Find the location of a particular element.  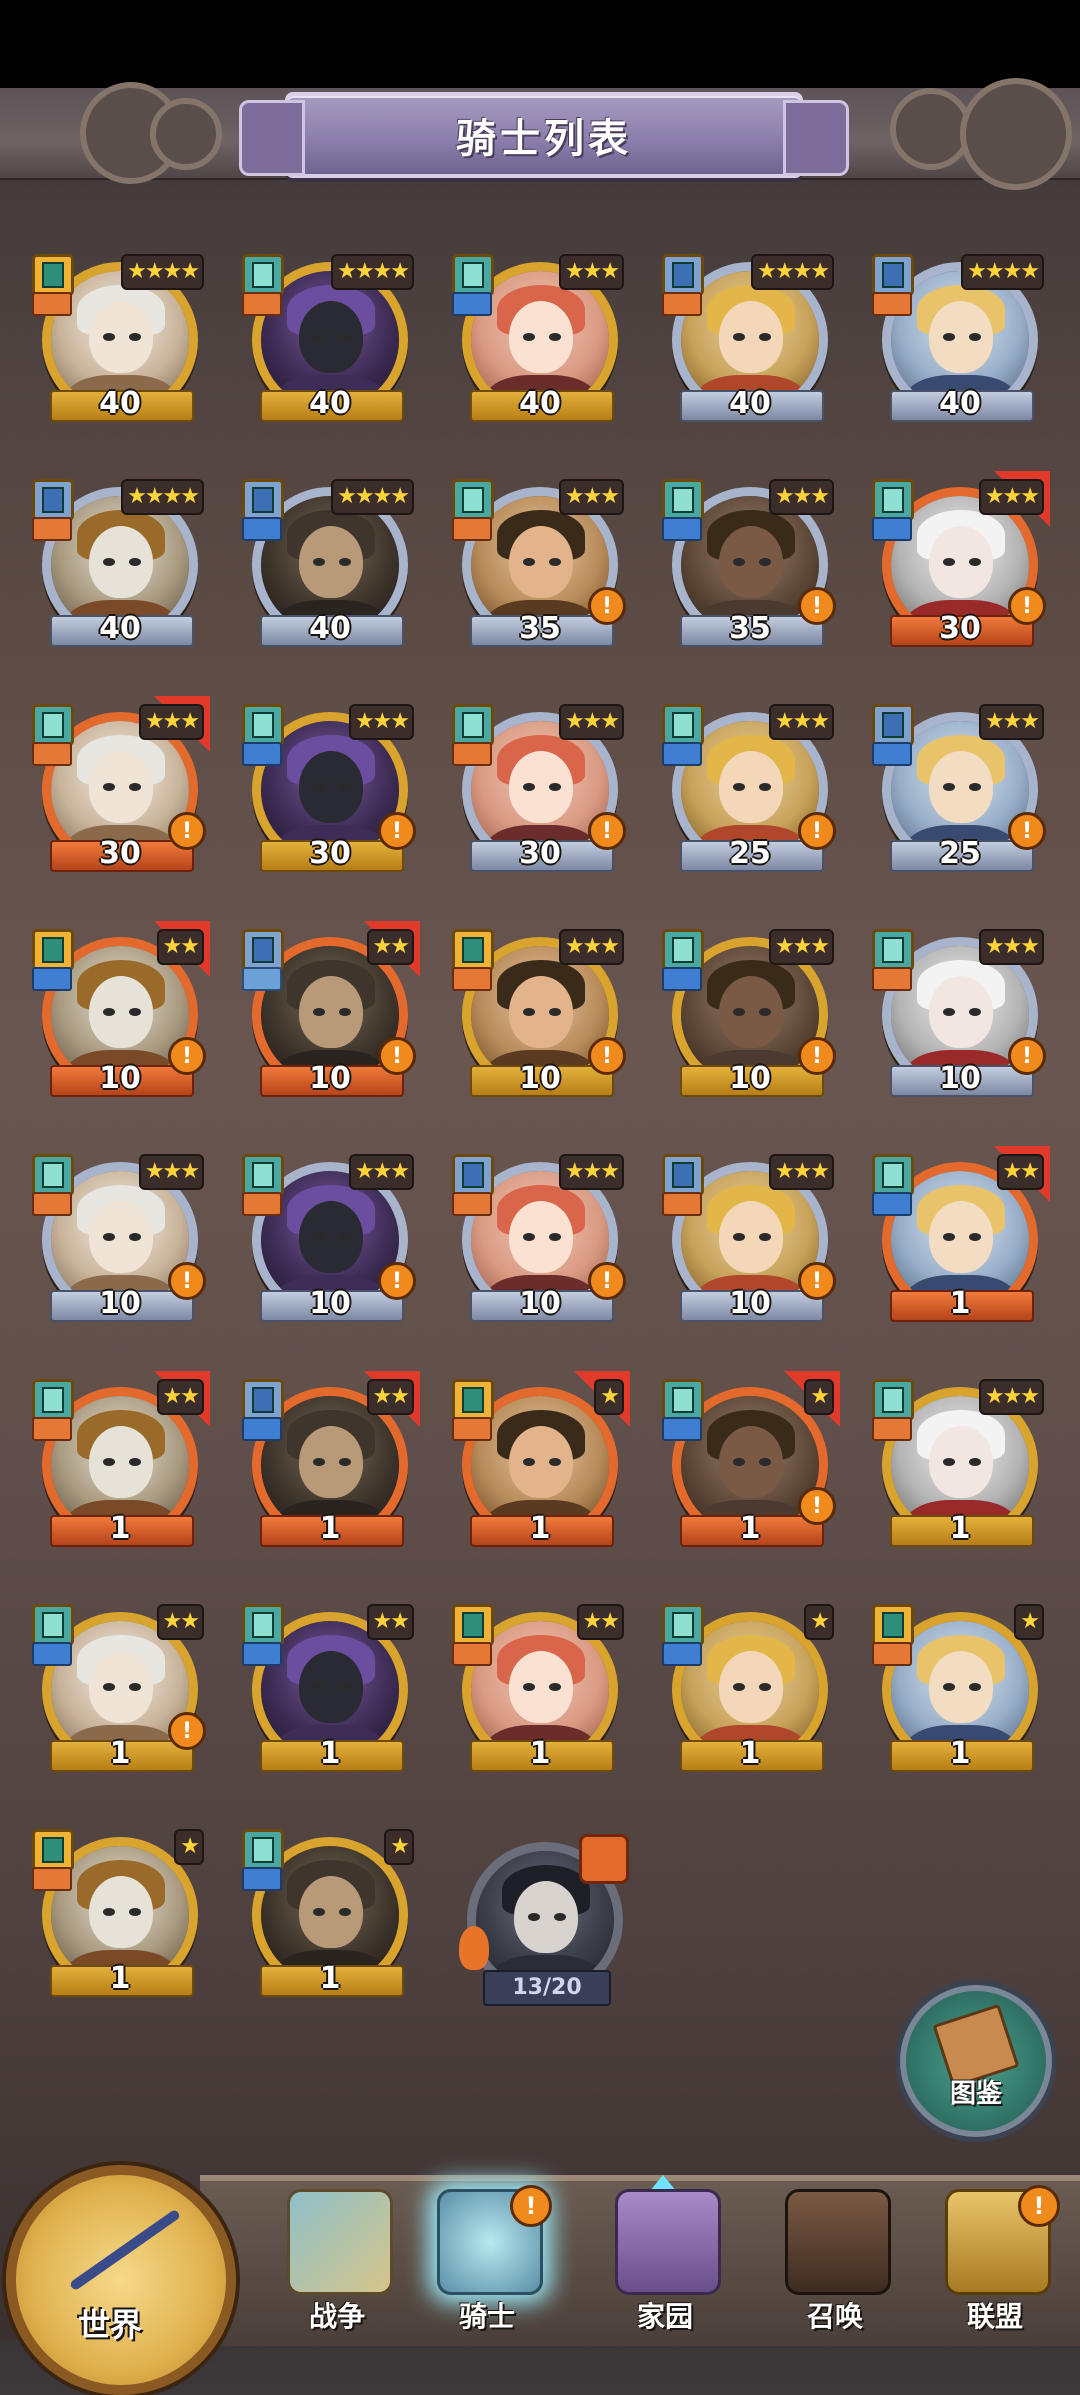

nav-item-knight: ! 骑士 is located at coordinates (487, 2247).